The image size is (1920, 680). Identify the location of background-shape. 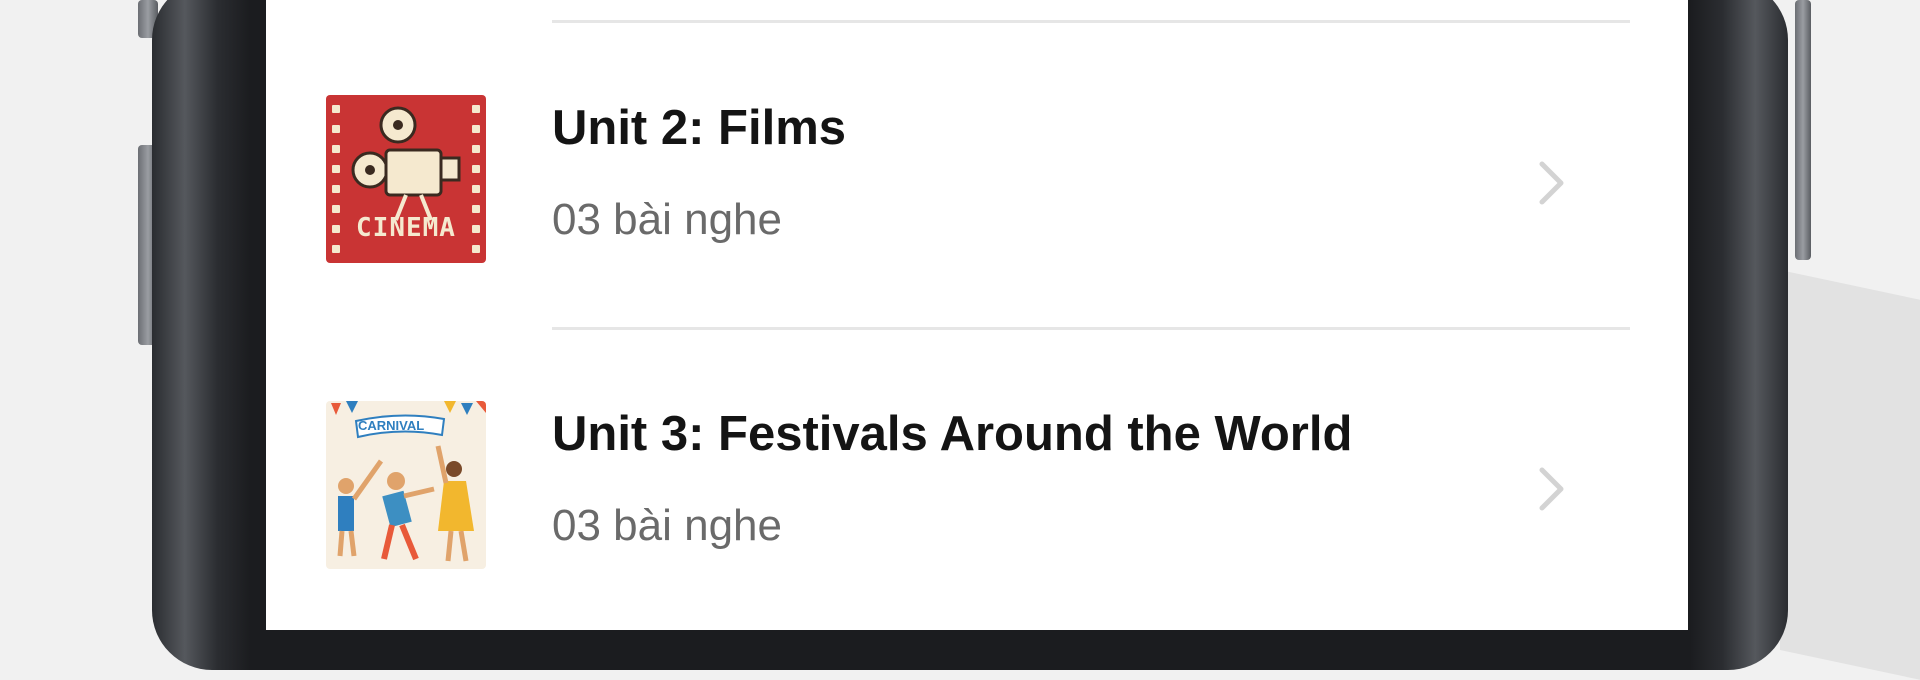
(1850, 475).